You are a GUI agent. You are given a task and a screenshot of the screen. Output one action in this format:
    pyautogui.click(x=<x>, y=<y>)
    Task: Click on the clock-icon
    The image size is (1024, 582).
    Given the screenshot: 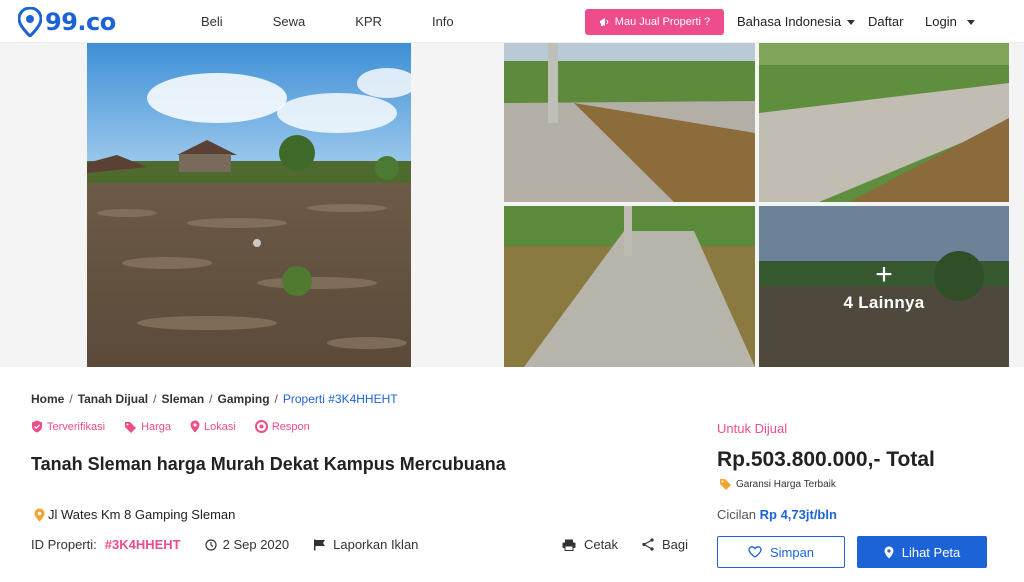 What is the action you would take?
    pyautogui.click(x=211, y=544)
    